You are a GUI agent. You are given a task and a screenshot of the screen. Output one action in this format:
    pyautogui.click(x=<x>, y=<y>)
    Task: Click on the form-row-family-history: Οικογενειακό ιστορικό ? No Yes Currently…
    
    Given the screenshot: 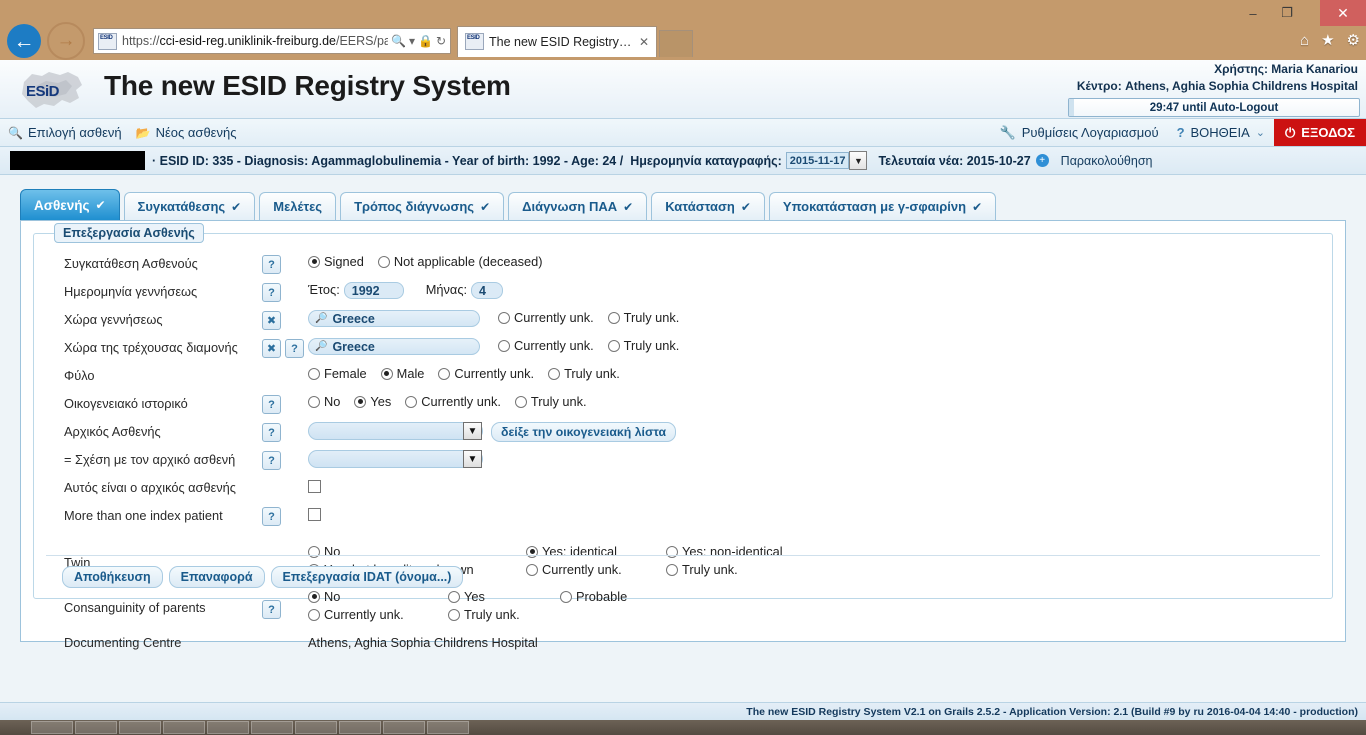 What is the action you would take?
    pyautogui.click(x=683, y=406)
    